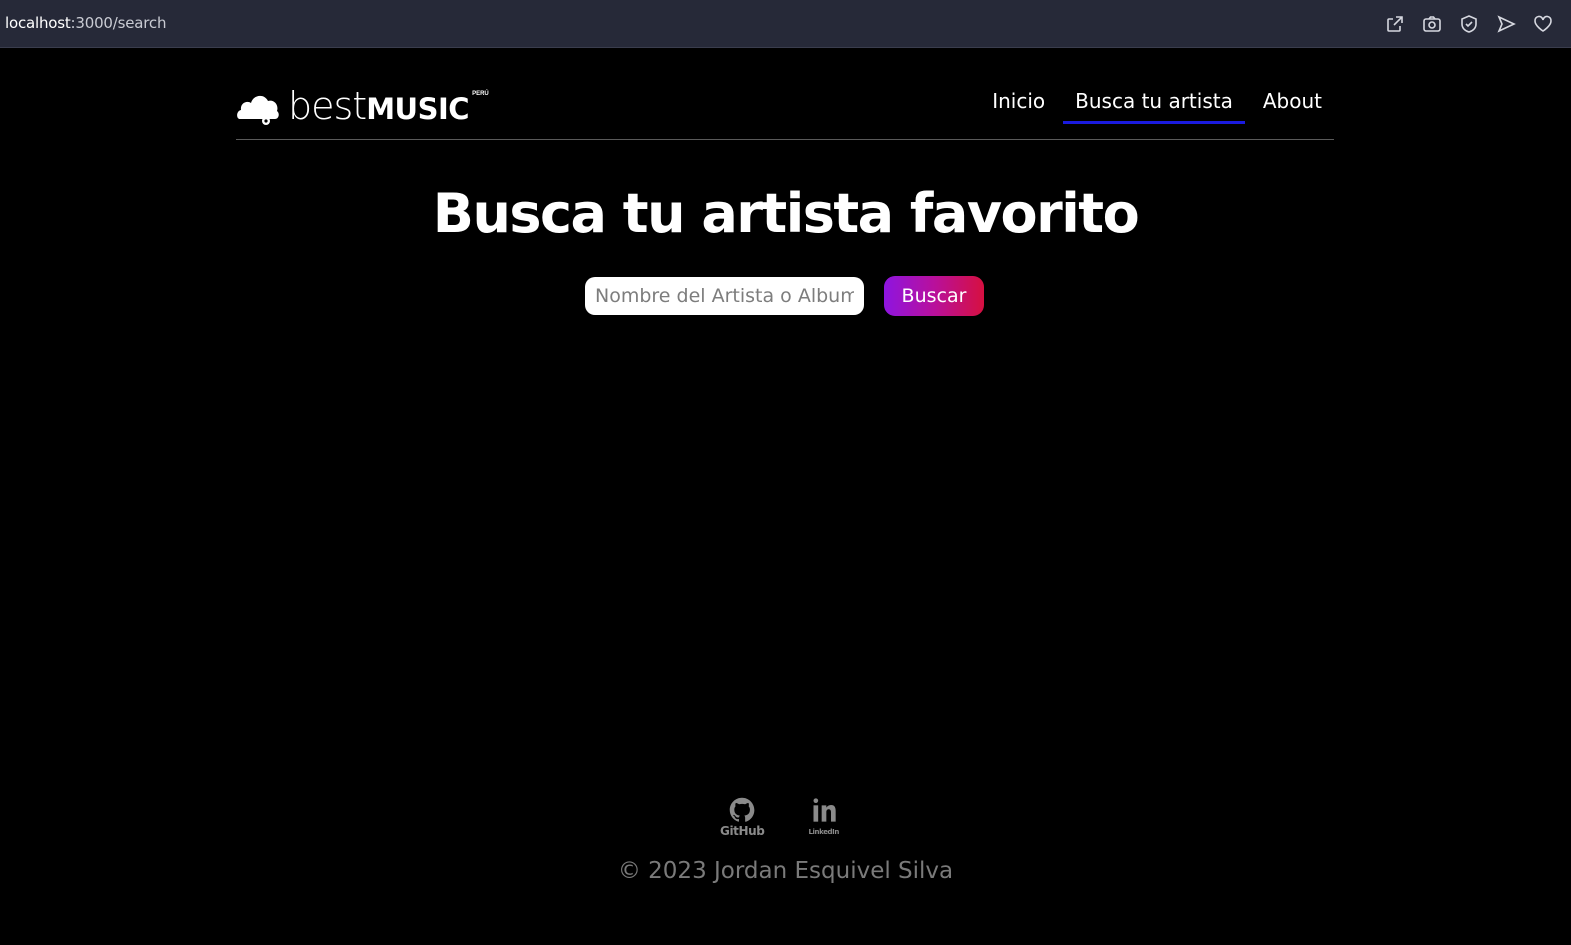 The height and width of the screenshot is (945, 1571). I want to click on github-link: GitHub, so click(742, 817).